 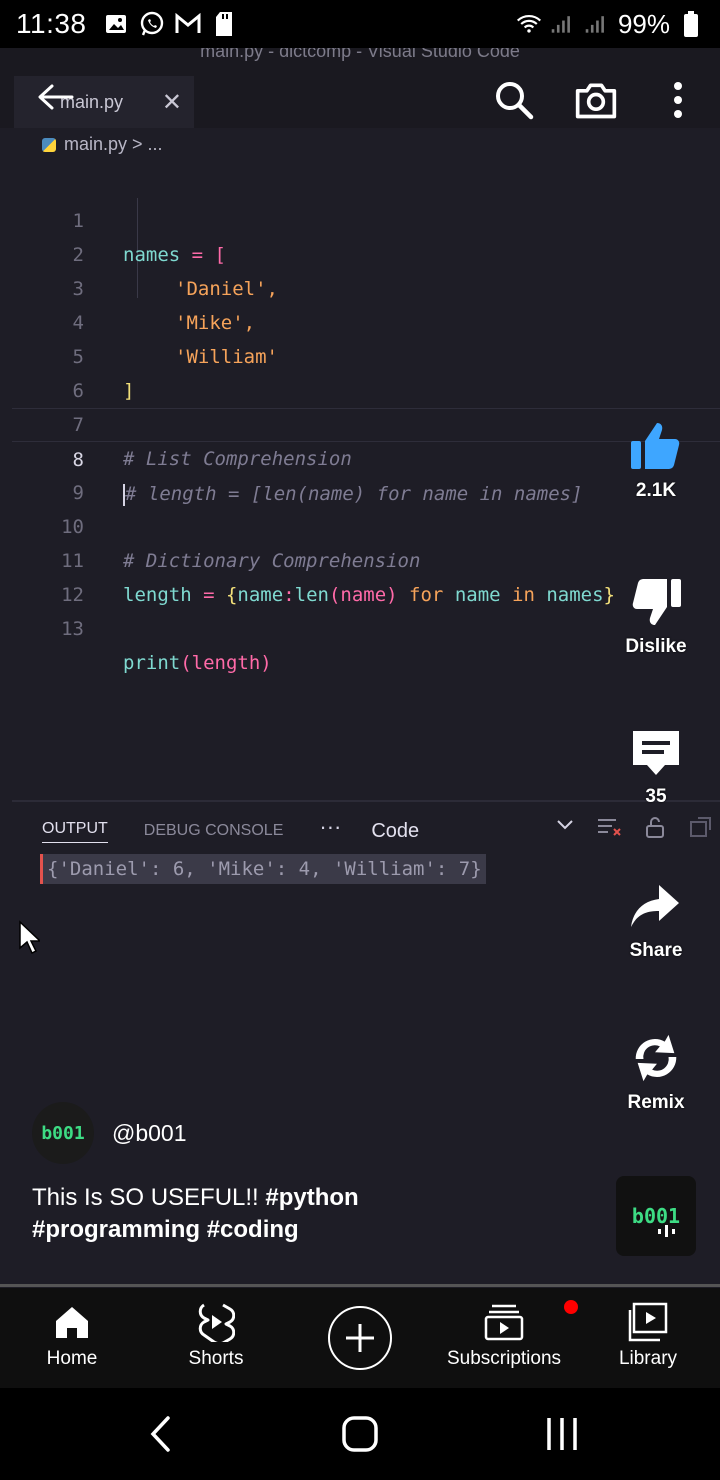 I want to click on dislike-button: Dislike, so click(x=656, y=616).